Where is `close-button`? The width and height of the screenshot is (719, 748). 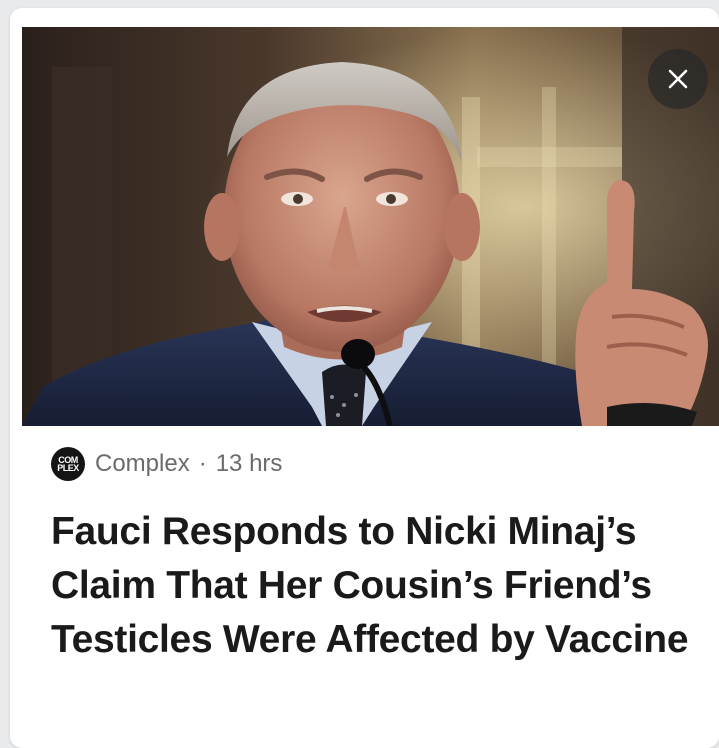
close-button is located at coordinates (678, 79).